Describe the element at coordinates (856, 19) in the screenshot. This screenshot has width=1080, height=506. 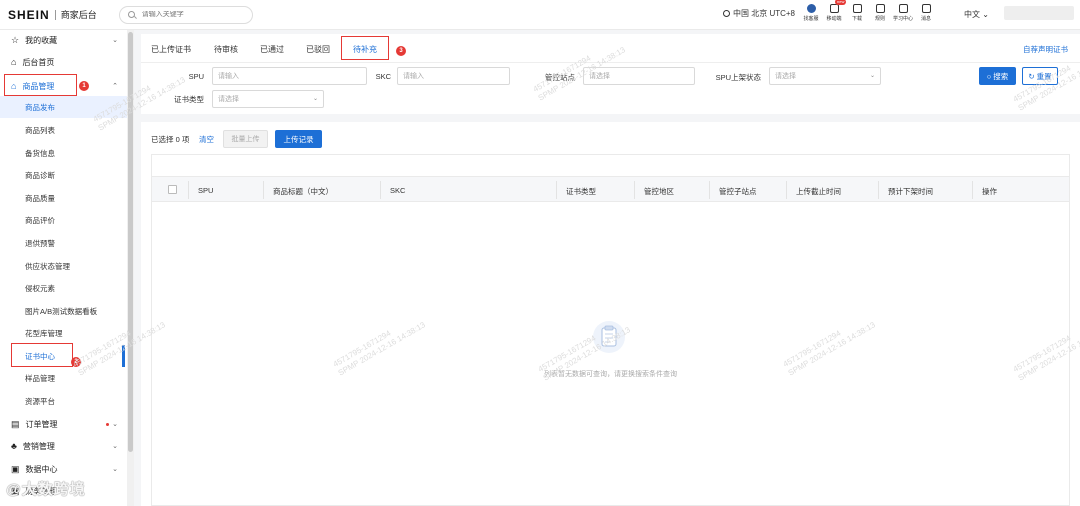
I see `tool-label: 下载` at that location.